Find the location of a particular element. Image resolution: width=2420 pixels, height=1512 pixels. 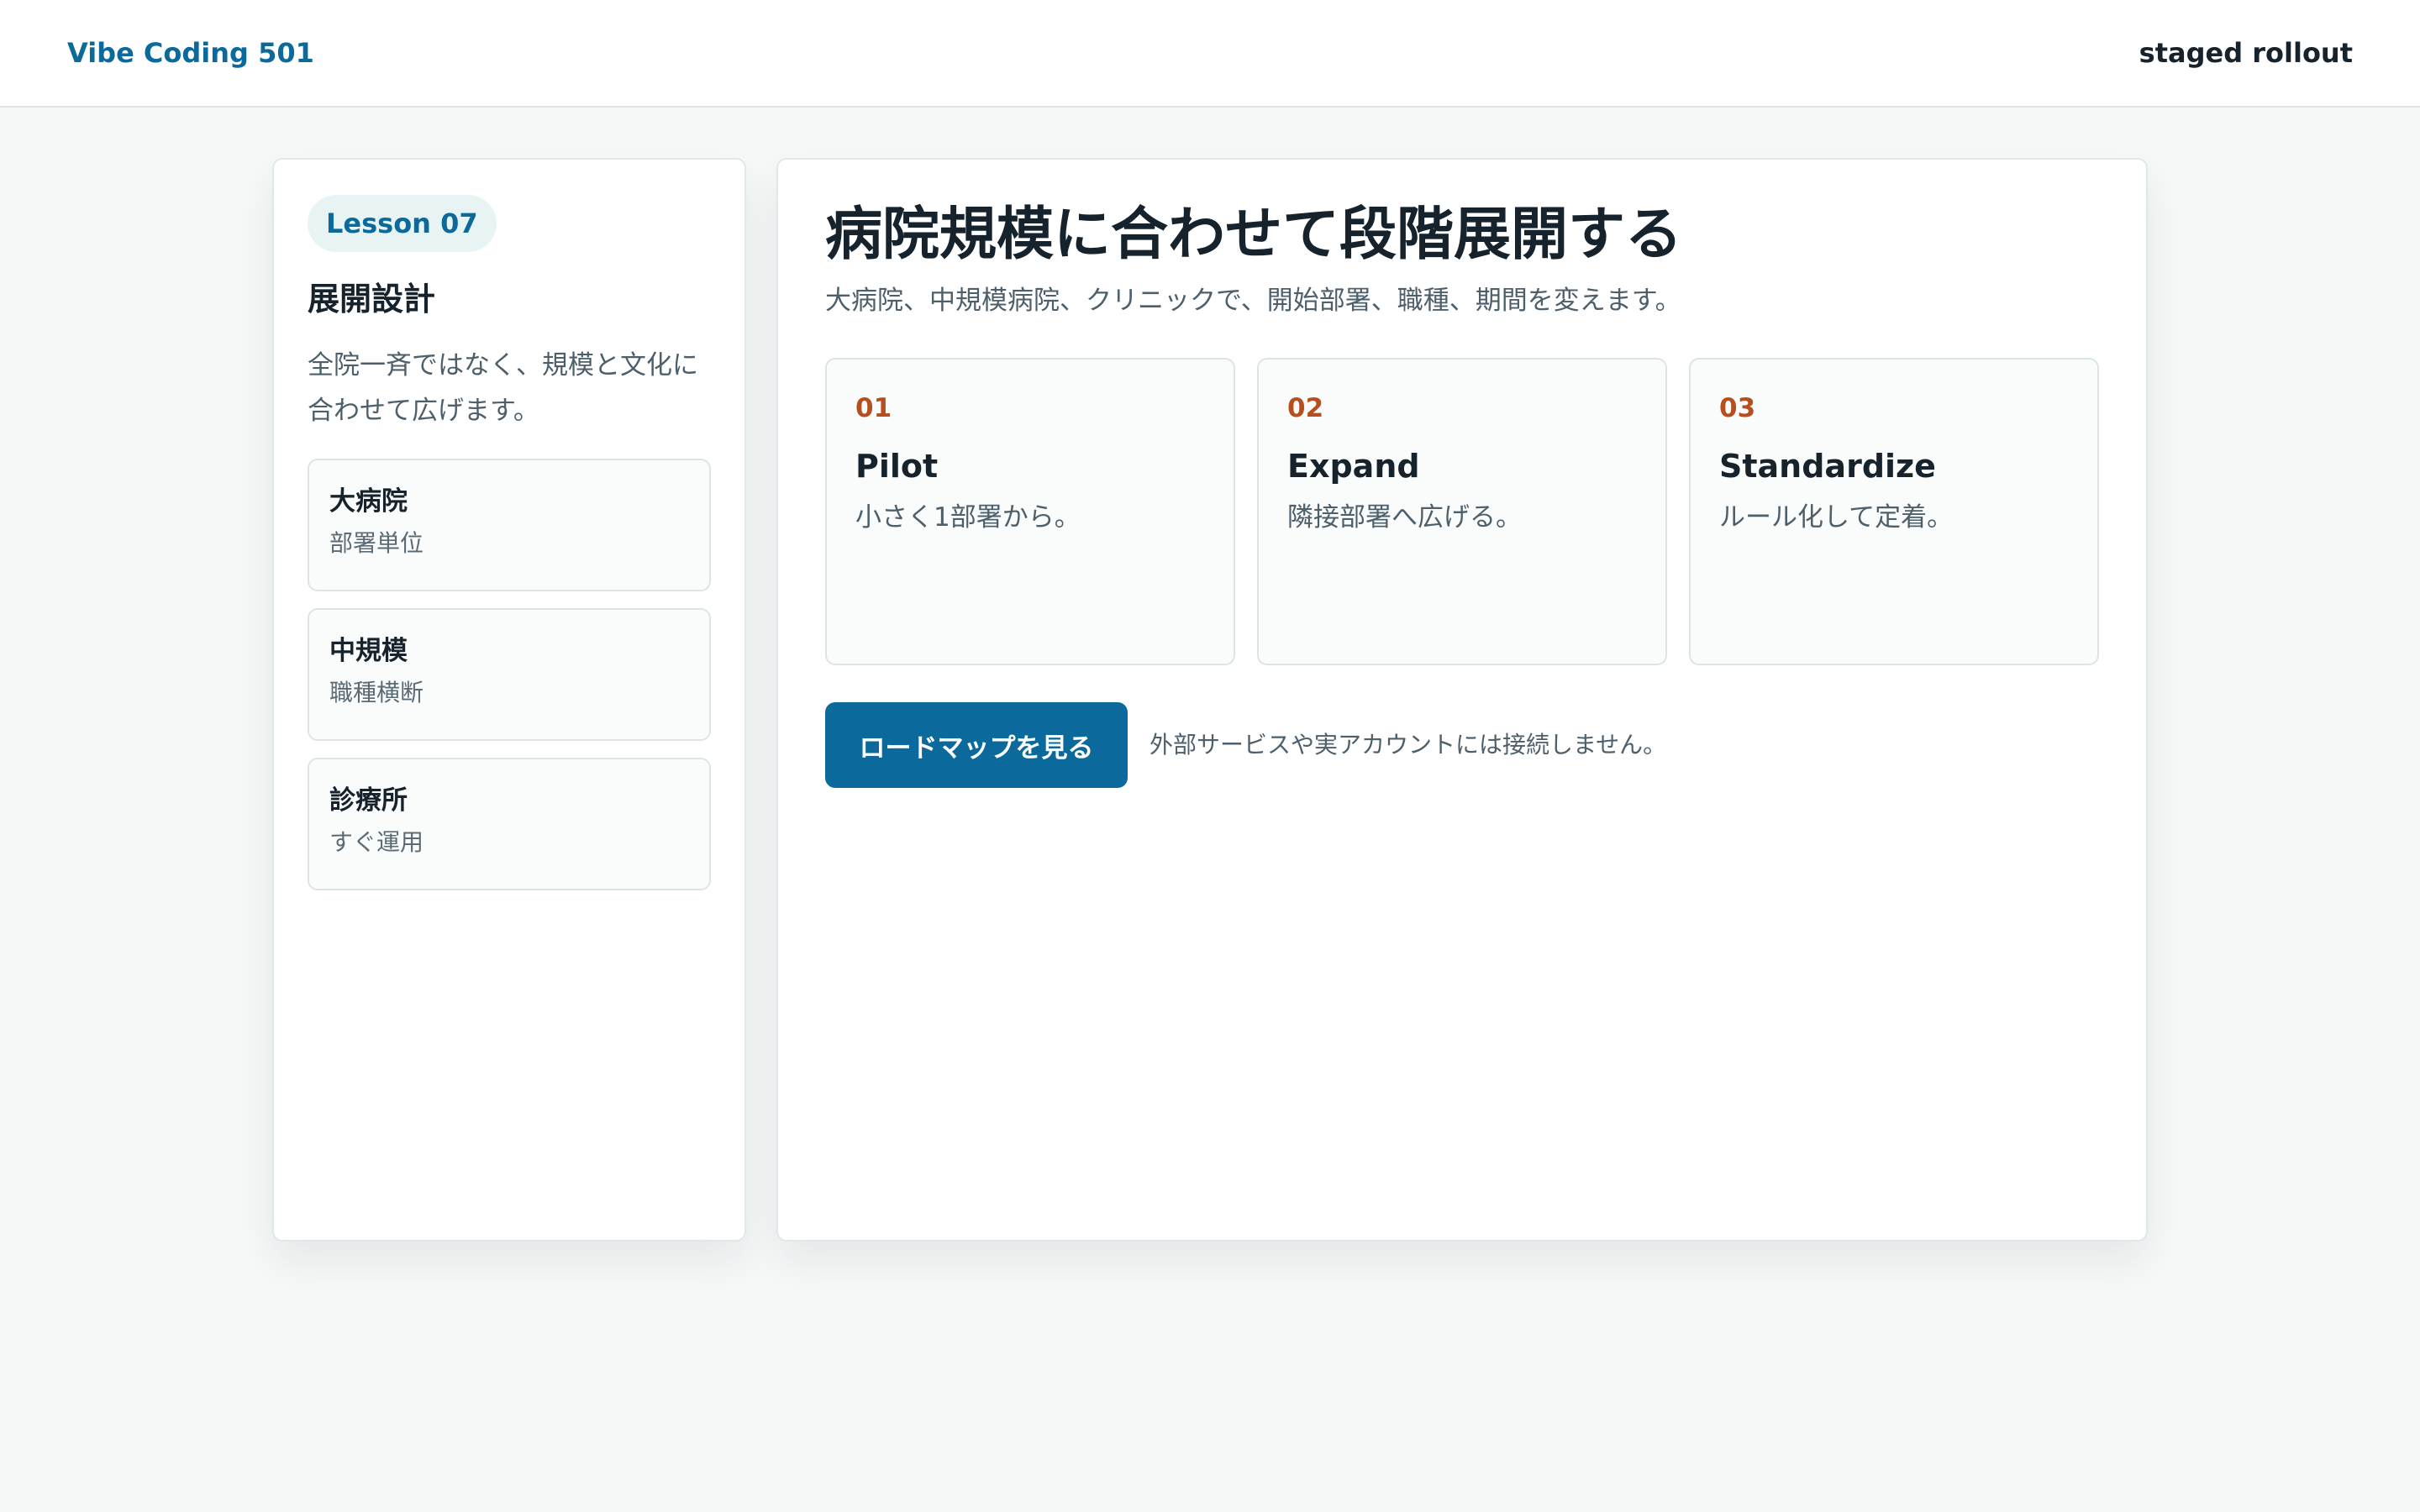

hospital-scale-list: 大病院 部署単位 中規模 職種横断 診療所 すぐ運用 is located at coordinates (510, 674).